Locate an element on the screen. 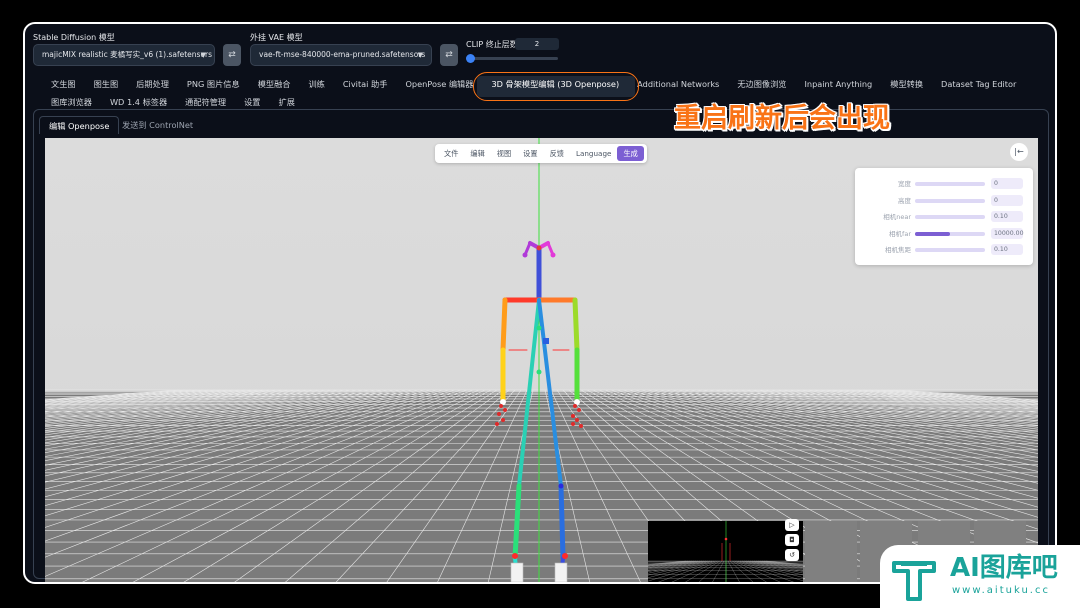 The image size is (1080, 608). overlay-caption: 重启刷新后会出现 is located at coordinates (782, 118).